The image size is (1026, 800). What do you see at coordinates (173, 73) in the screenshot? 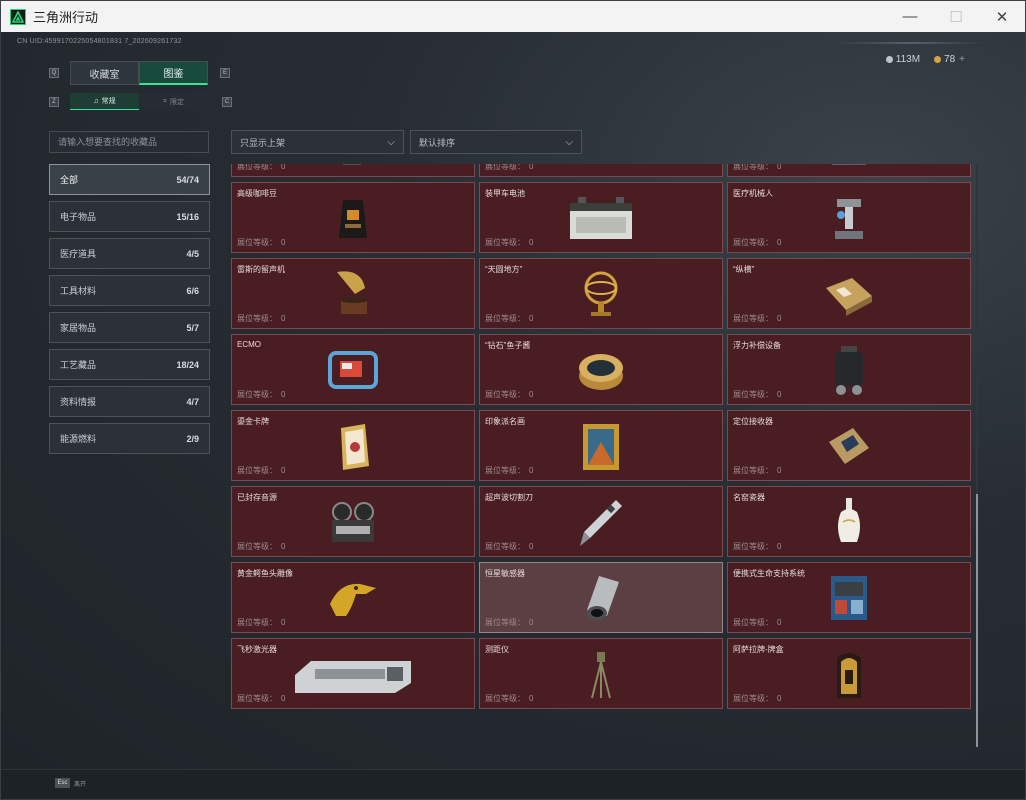
I see `tab-codex: 图鉴` at bounding box center [173, 73].